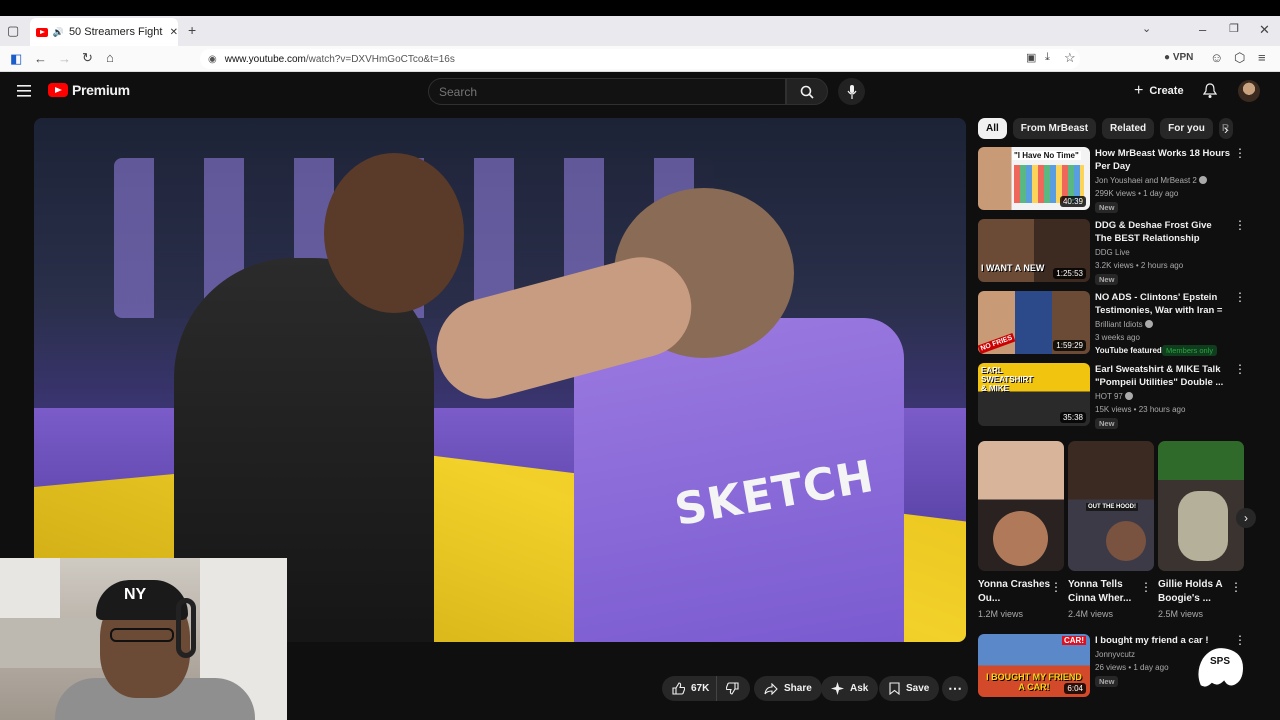 This screenshot has width=1280, height=720. What do you see at coordinates (1202, 29) in the screenshot?
I see `minimize-icon: –` at bounding box center [1202, 29].